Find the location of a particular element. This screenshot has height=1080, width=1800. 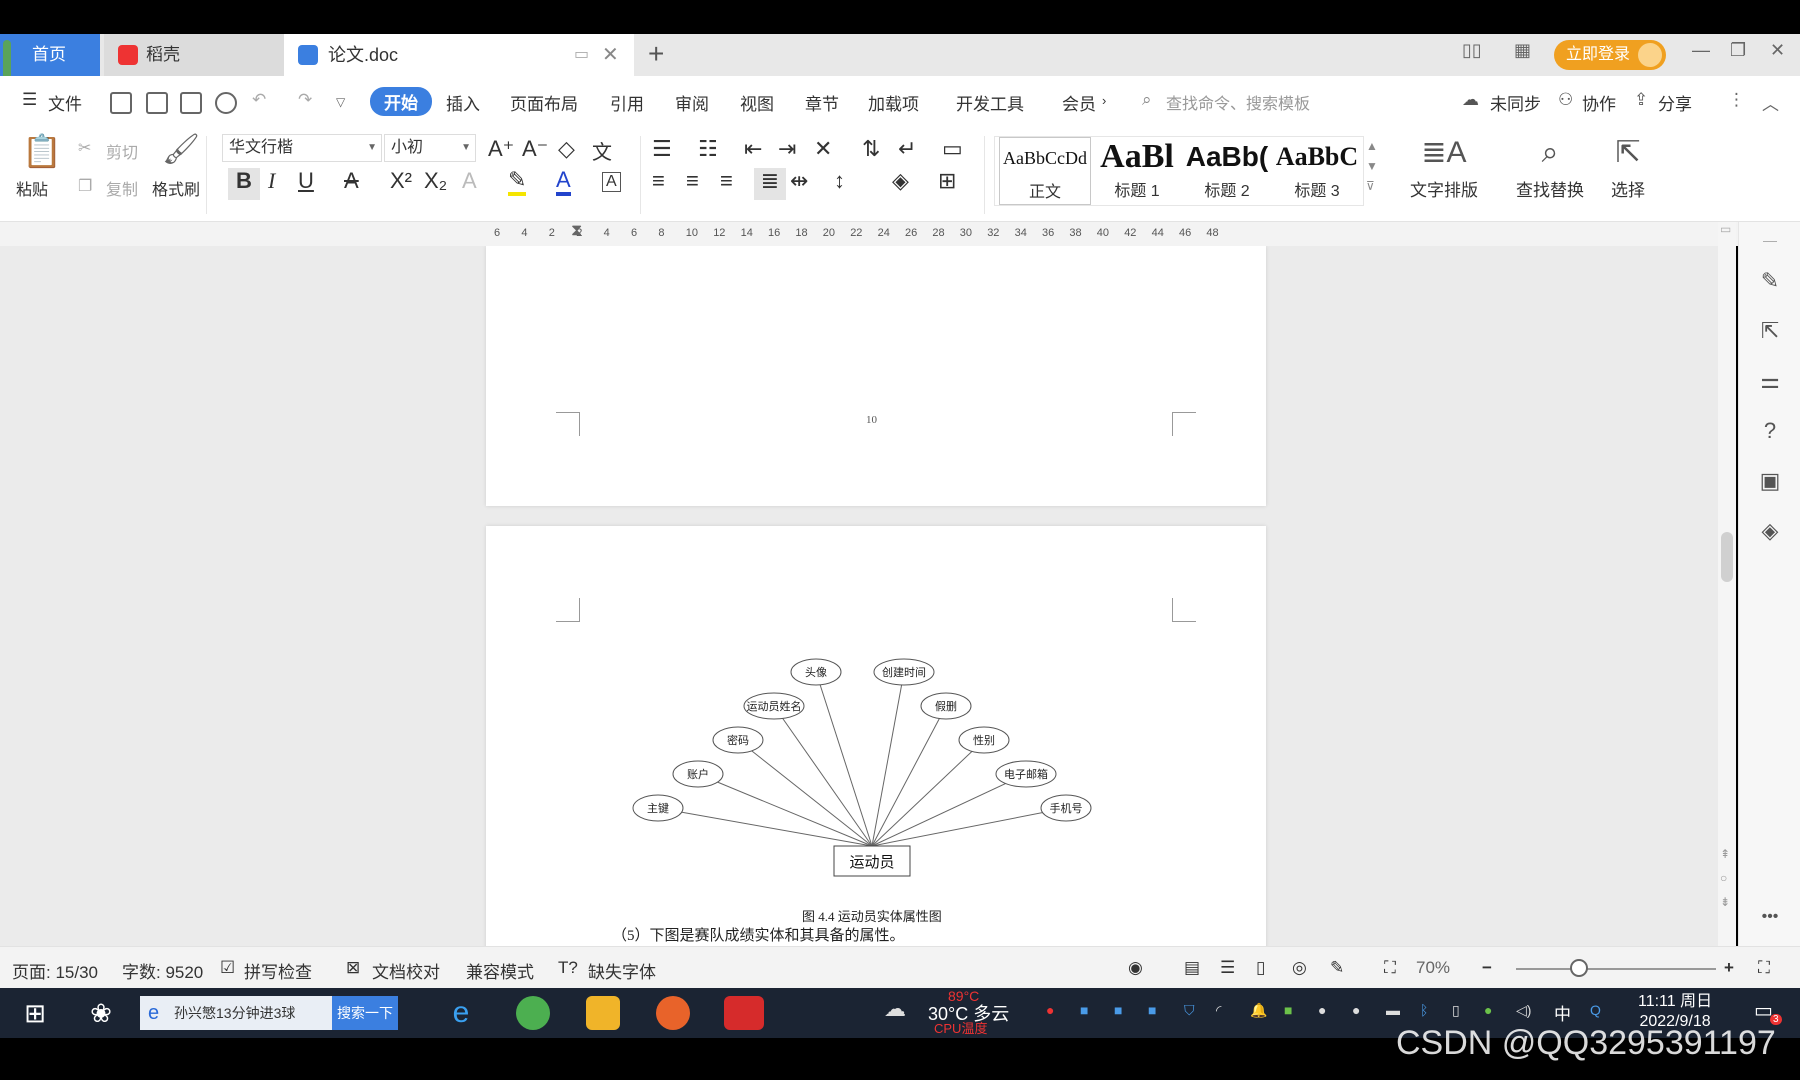

grid-apps-icon: ▦ is located at coordinates (1522, 50).